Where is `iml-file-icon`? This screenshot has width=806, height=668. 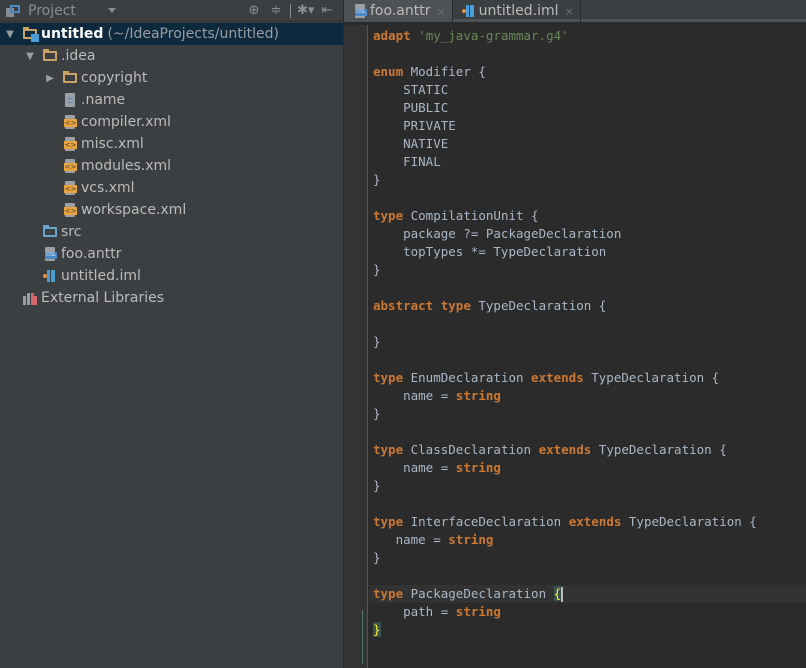
iml-file-icon is located at coordinates (469, 11).